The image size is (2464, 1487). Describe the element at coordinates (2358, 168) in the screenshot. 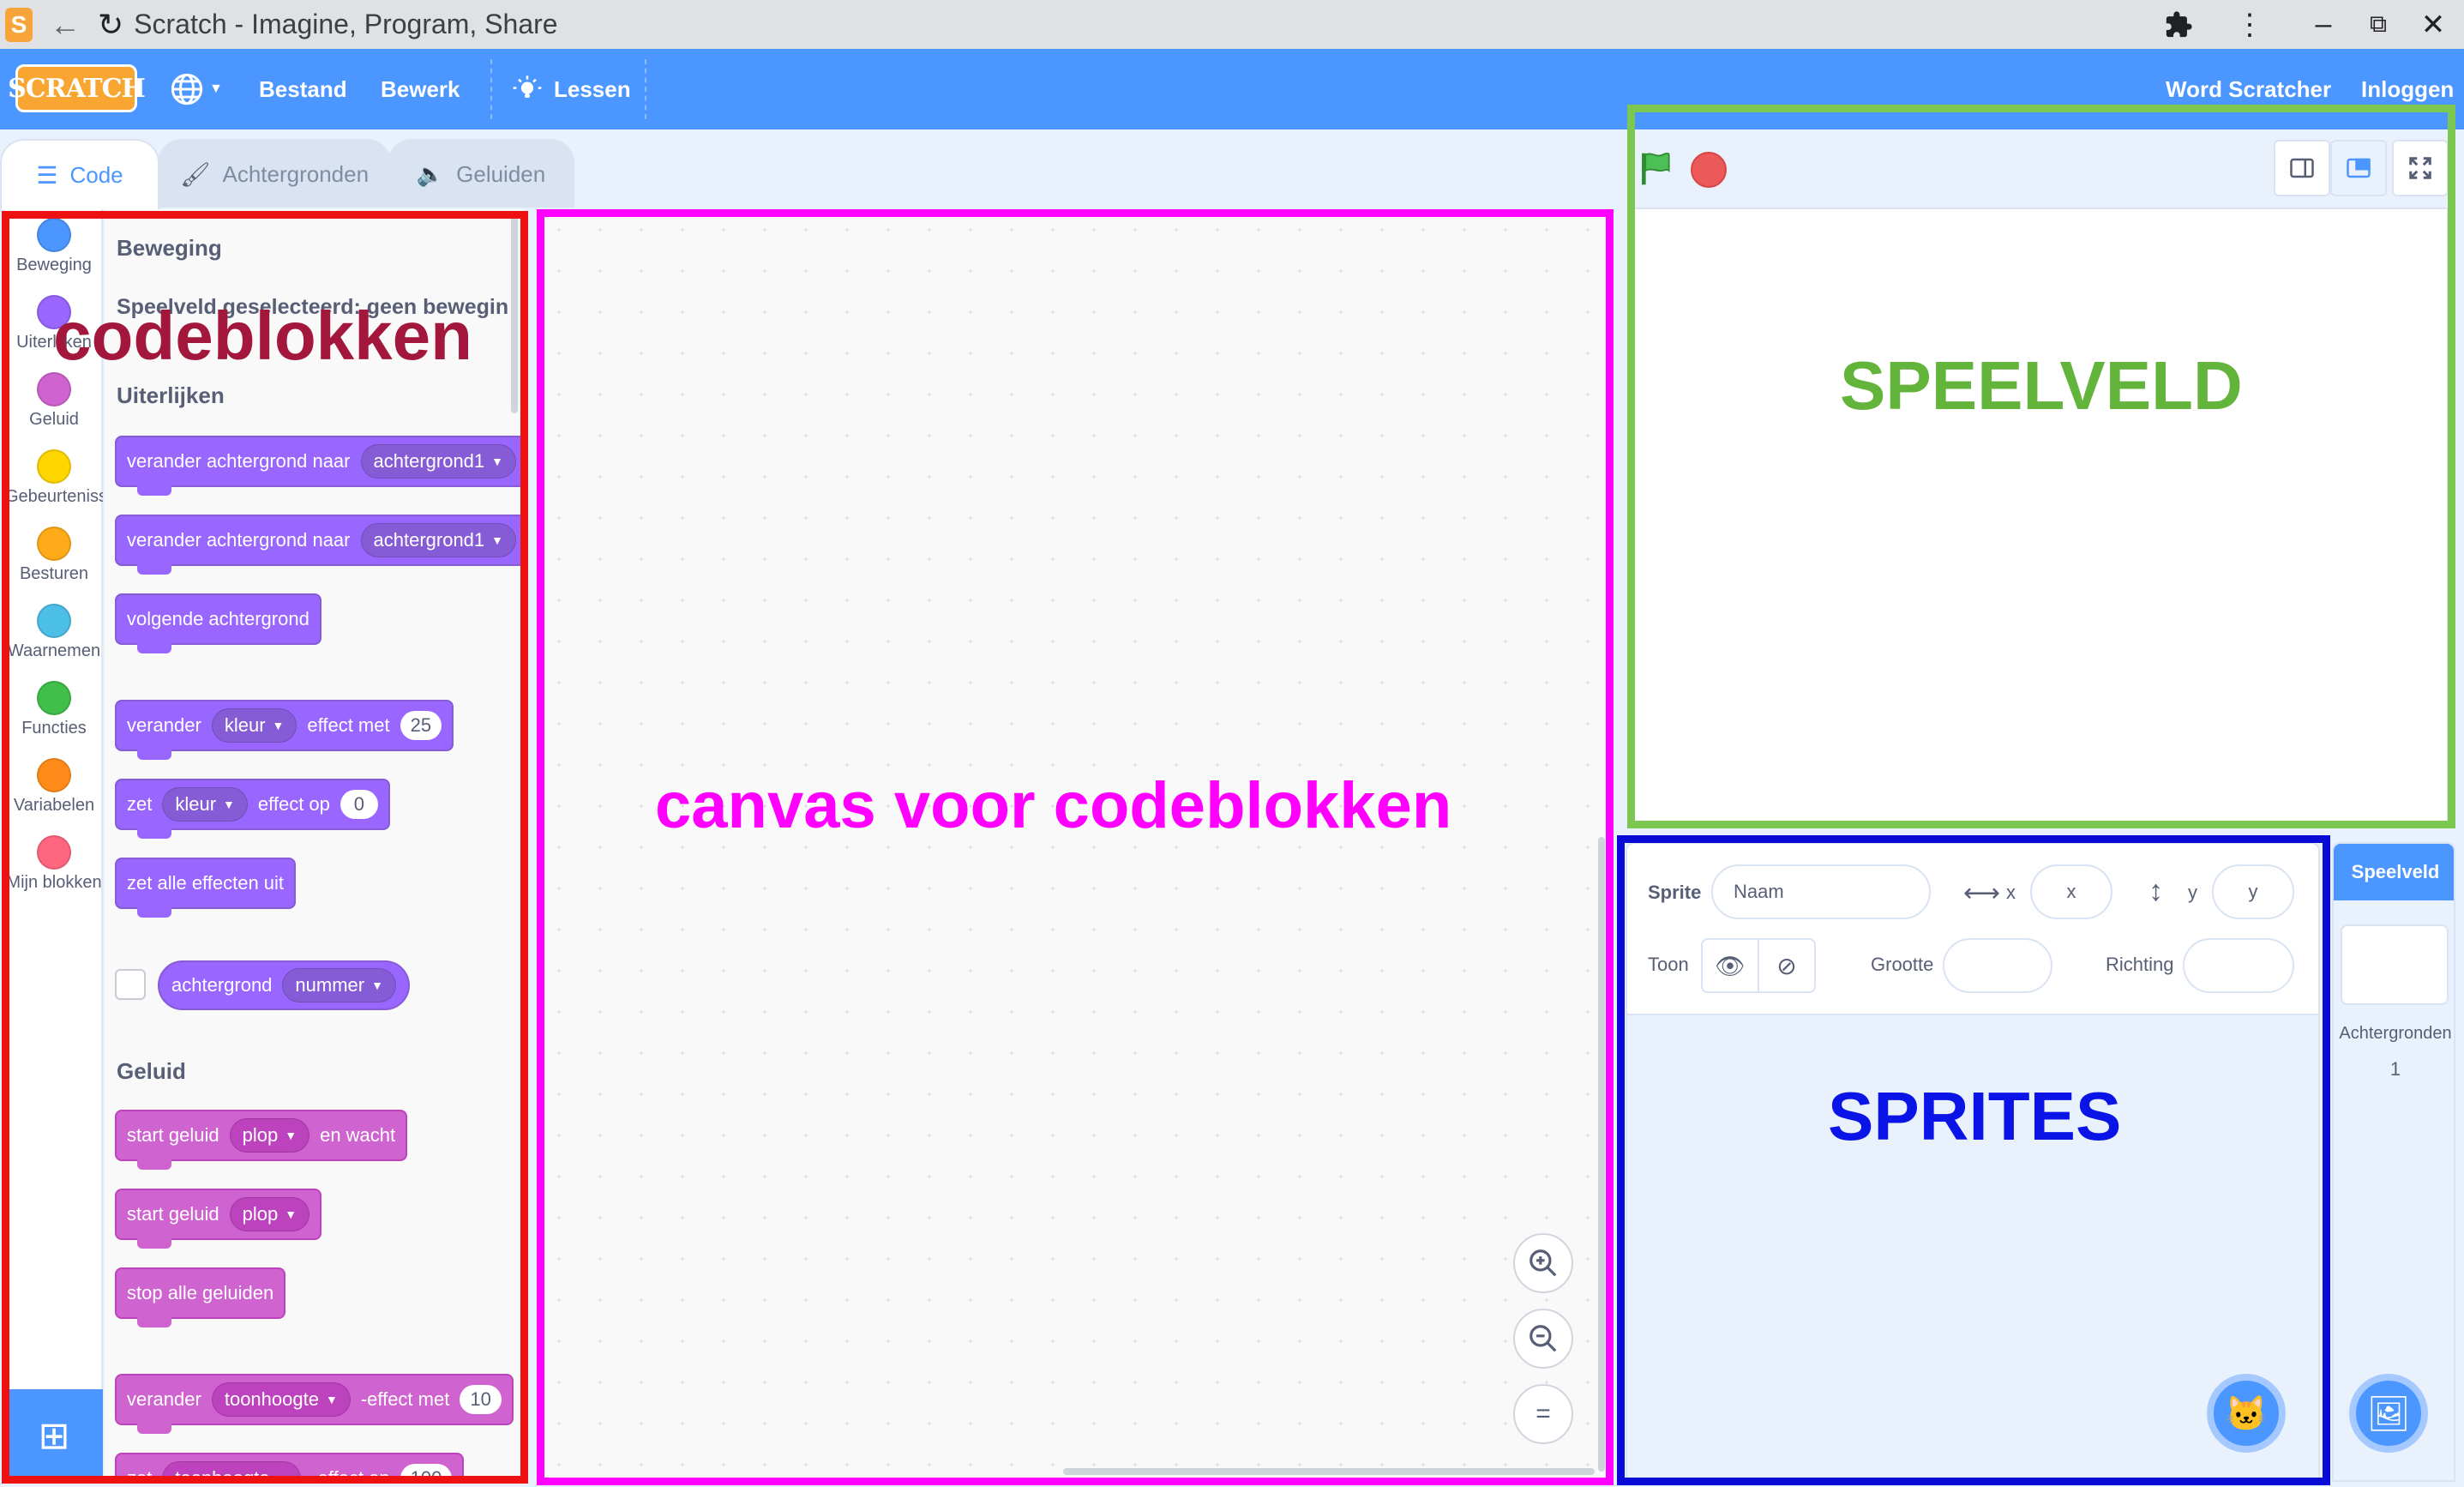

I see `normal-stage-button` at that location.